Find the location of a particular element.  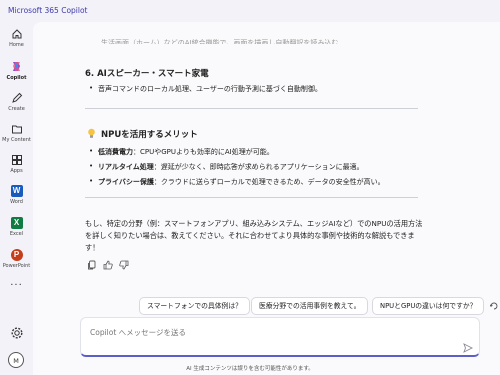

message-input is located at coordinates (270, 332).